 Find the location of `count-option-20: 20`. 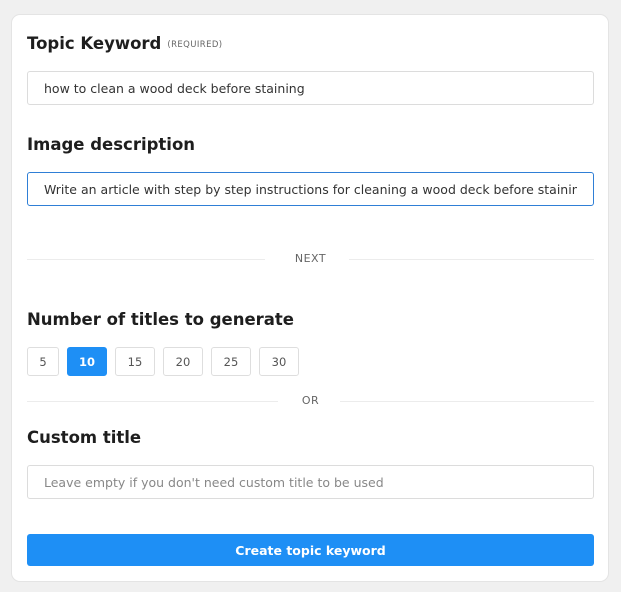

count-option-20: 20 is located at coordinates (183, 361).